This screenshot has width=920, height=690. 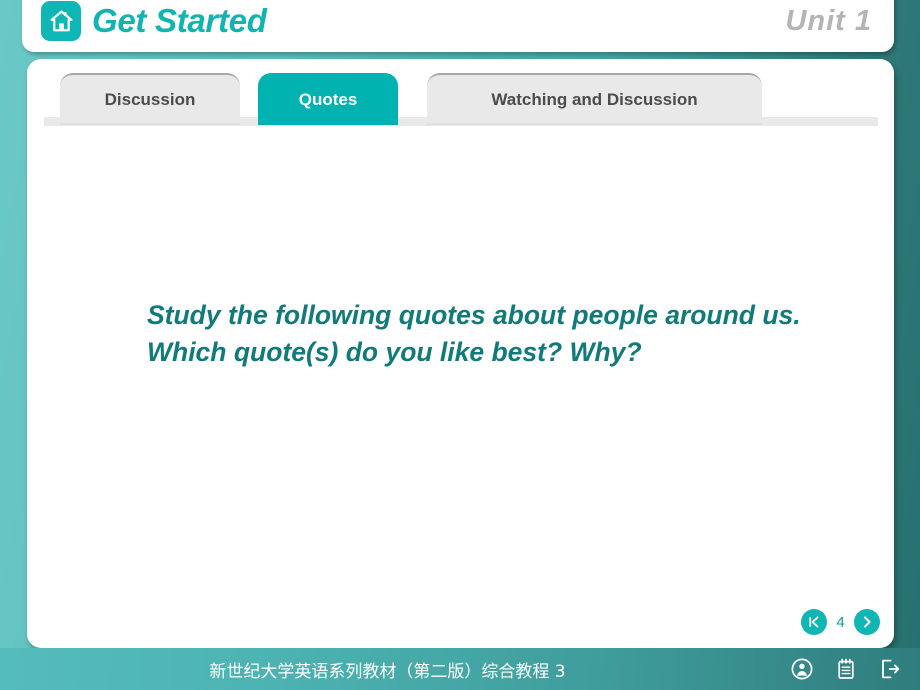 I want to click on user-profile-icon, so click(x=802, y=669).